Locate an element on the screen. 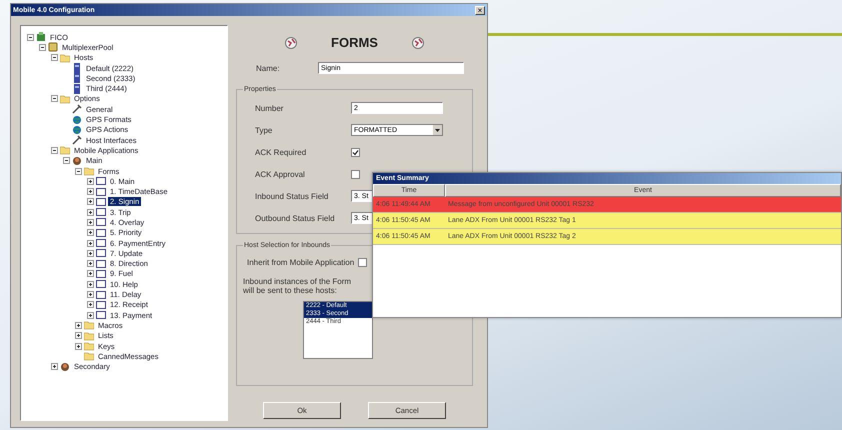  name-label: Name: is located at coordinates (268, 68).